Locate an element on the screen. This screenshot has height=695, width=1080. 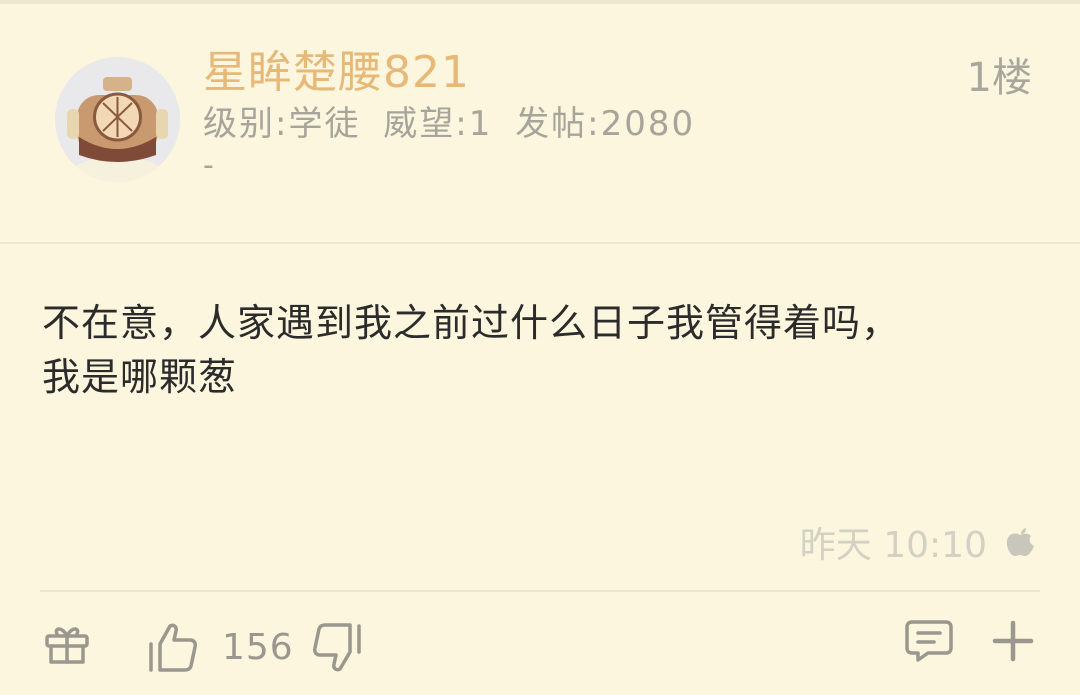
thumbs-down-icon is located at coordinates (337, 648).